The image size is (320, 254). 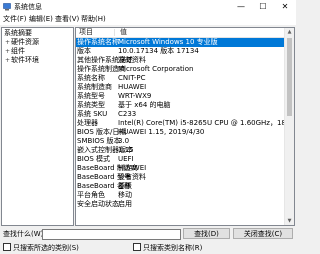 What do you see at coordinates (156, 69) in the screenshot?
I see `row-value: Microsoft Corporation` at bounding box center [156, 69].